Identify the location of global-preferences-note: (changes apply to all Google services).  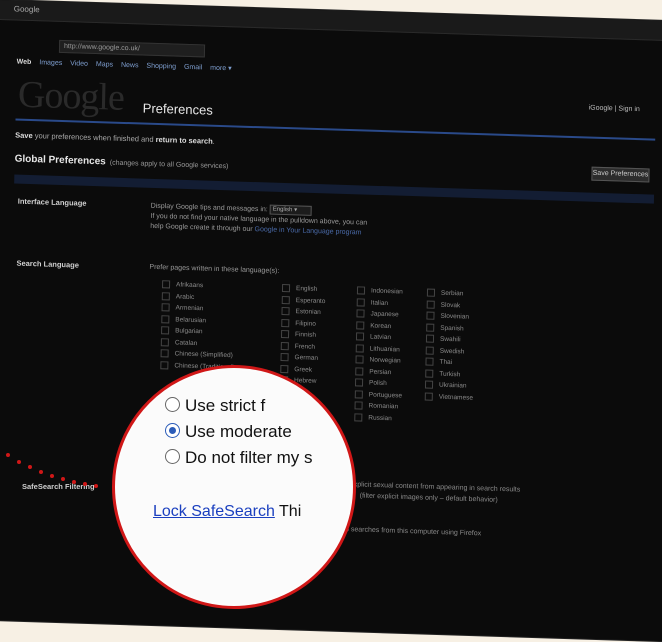
(169, 165).